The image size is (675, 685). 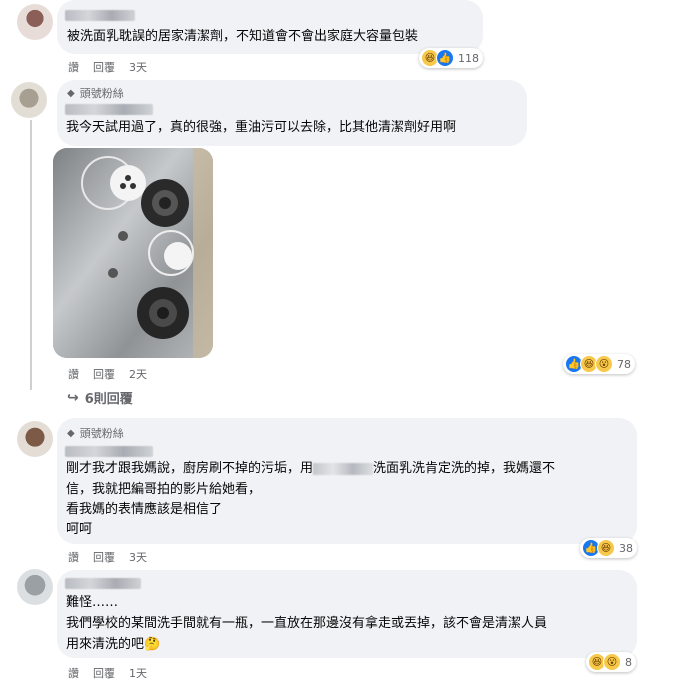 What do you see at coordinates (138, 374) in the screenshot?
I see `timestamp: 2天` at bounding box center [138, 374].